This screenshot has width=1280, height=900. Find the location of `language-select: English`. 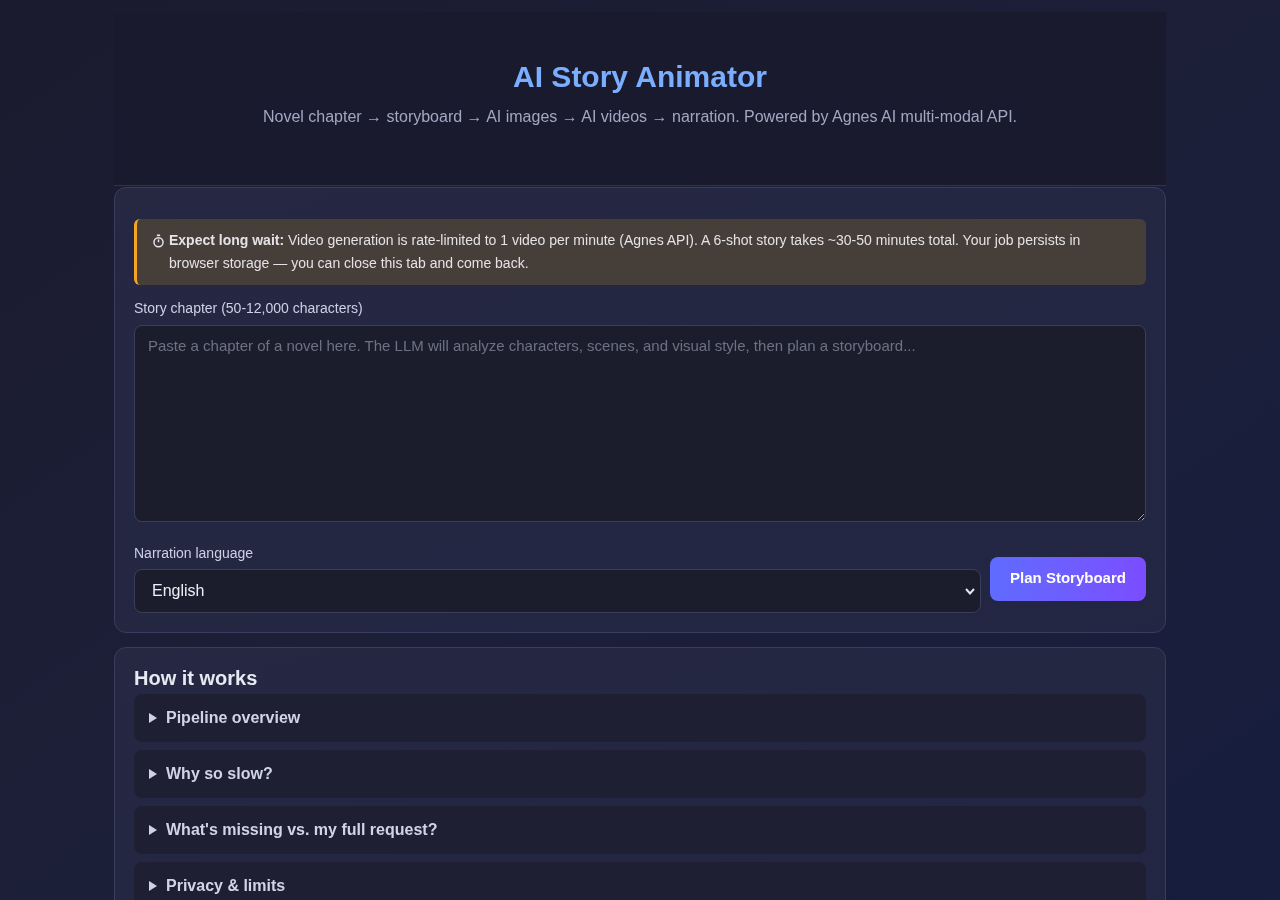

language-select: English is located at coordinates (557, 591).